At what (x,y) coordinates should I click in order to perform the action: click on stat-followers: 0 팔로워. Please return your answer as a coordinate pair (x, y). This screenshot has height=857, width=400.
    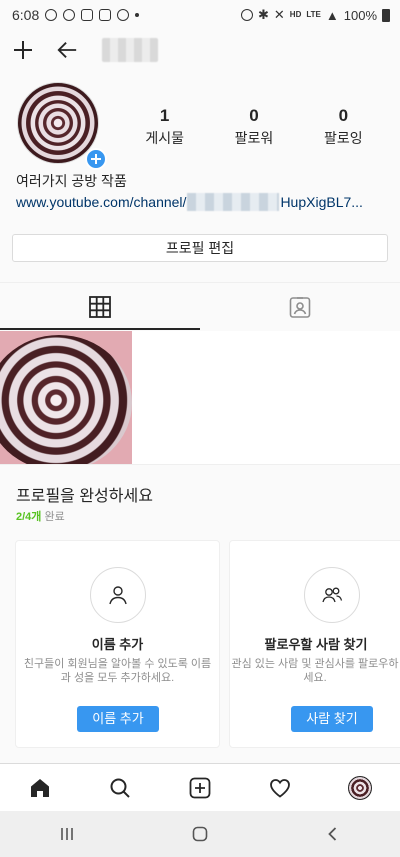
    Looking at the image, I should click on (253, 127).